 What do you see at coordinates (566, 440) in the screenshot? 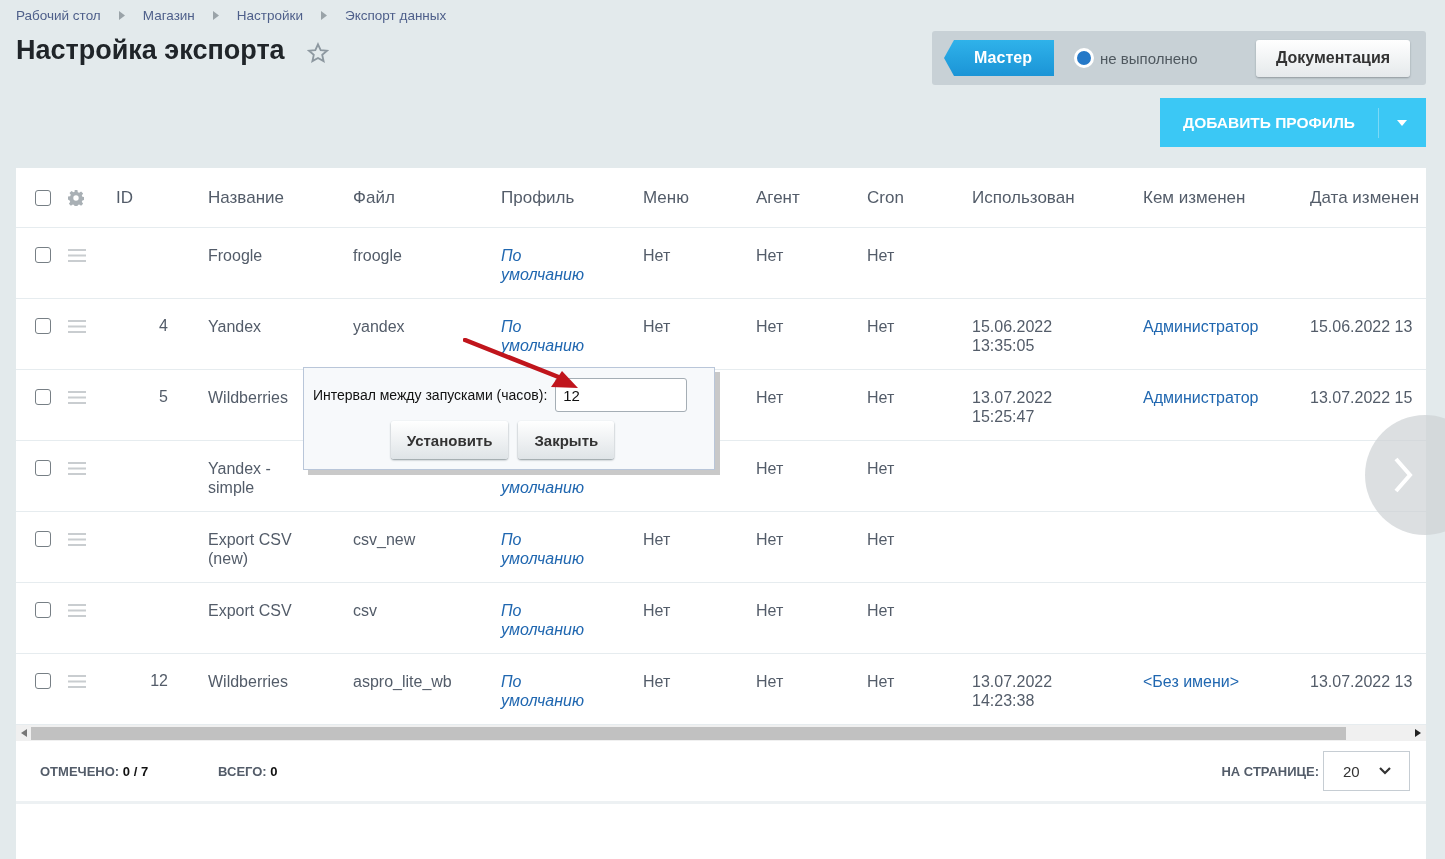
I see `close-button: Закрыть` at bounding box center [566, 440].